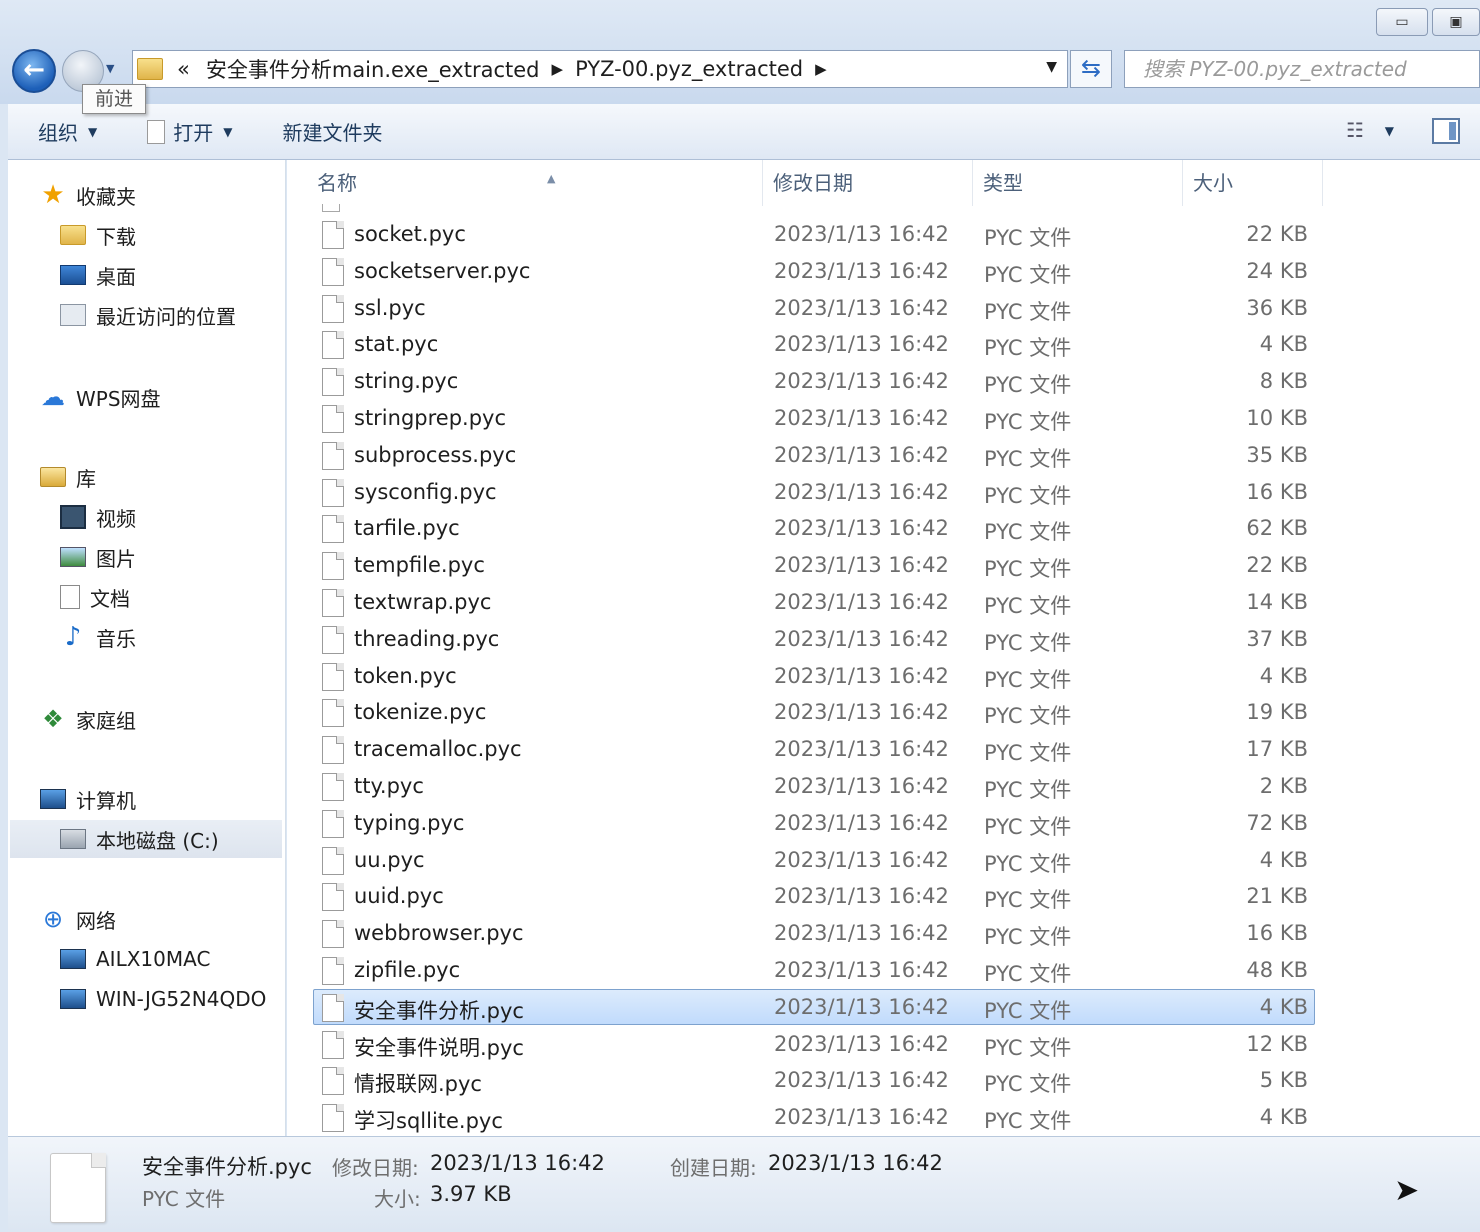 This screenshot has height=1232, width=1480. Describe the element at coordinates (189, 132) in the screenshot. I see `open-button: 打开 ▼` at that location.